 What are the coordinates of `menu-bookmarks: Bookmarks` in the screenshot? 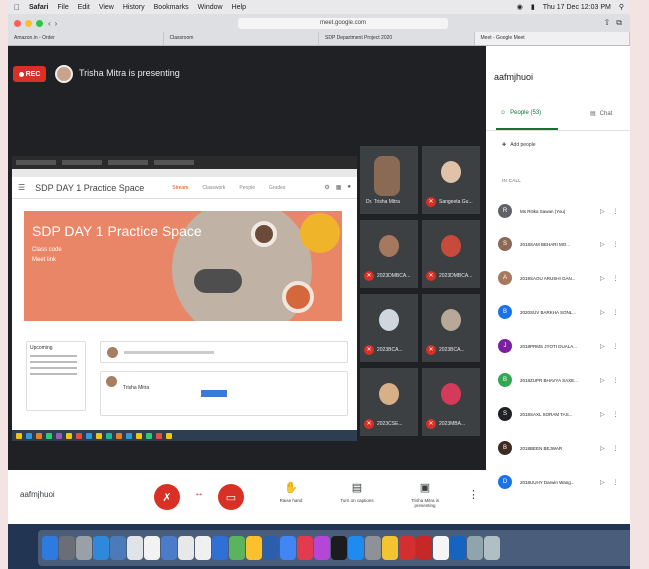 It's located at (171, 7).